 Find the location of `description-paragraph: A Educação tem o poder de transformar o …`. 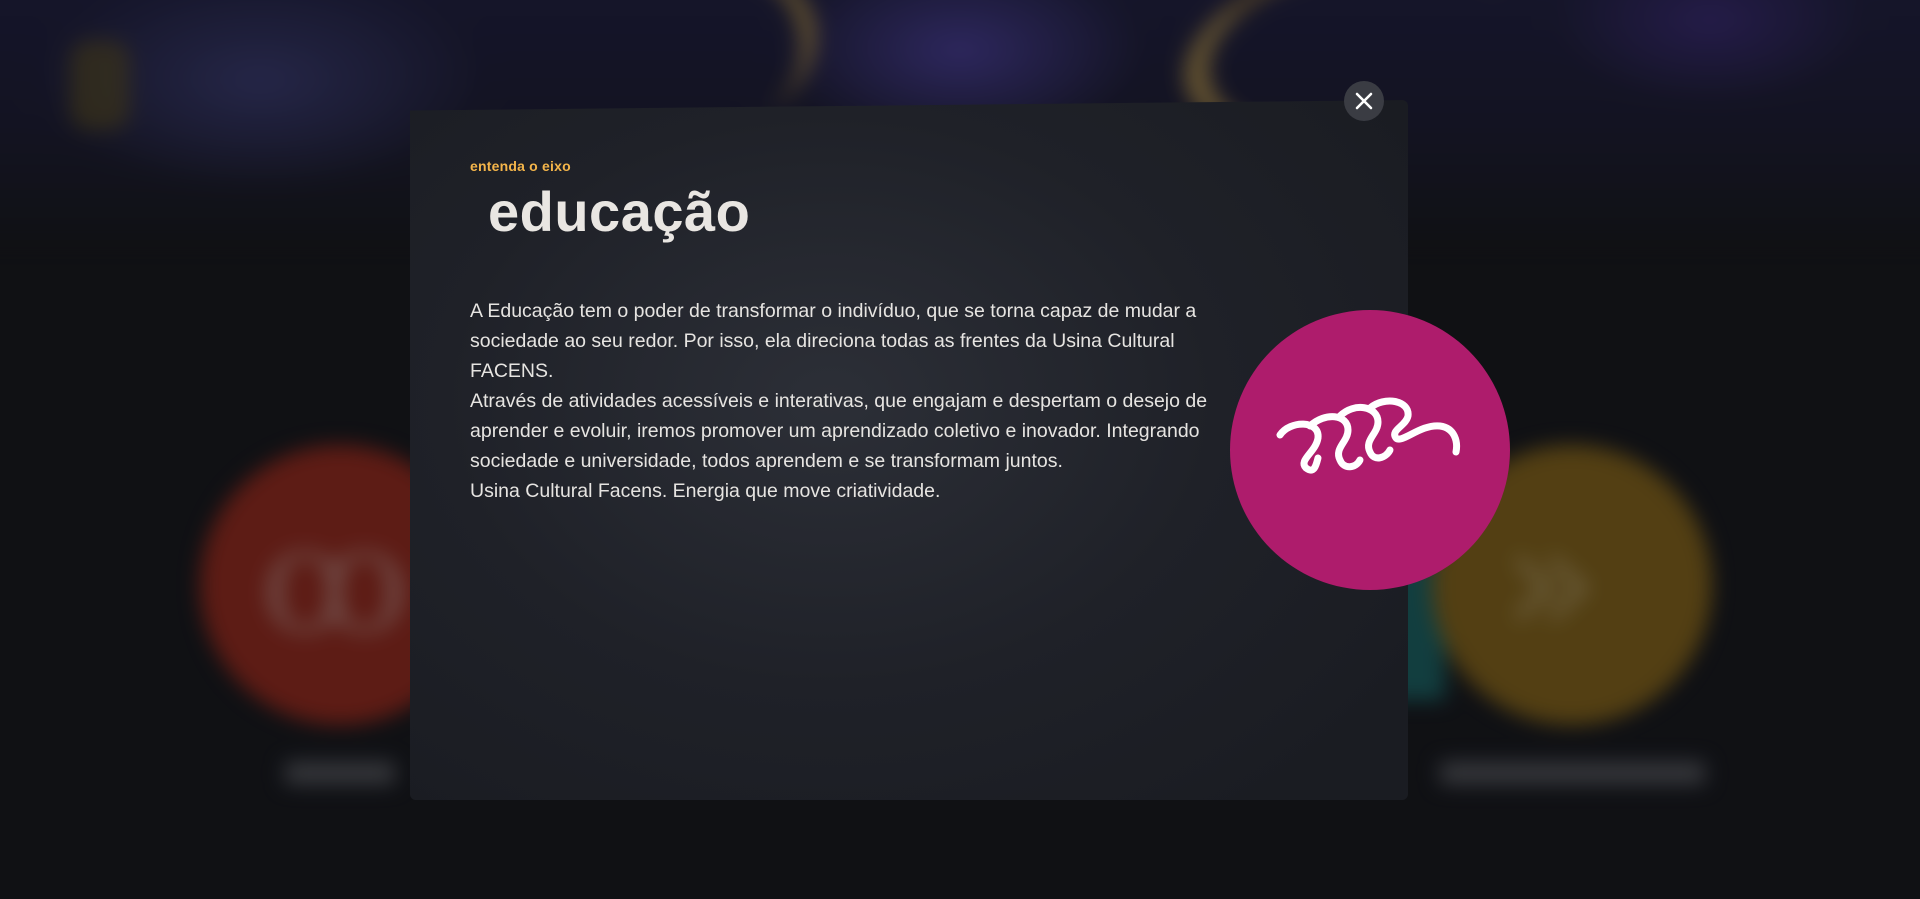

description-paragraph: A Educação tem o poder de transformar o … is located at coordinates (833, 341).